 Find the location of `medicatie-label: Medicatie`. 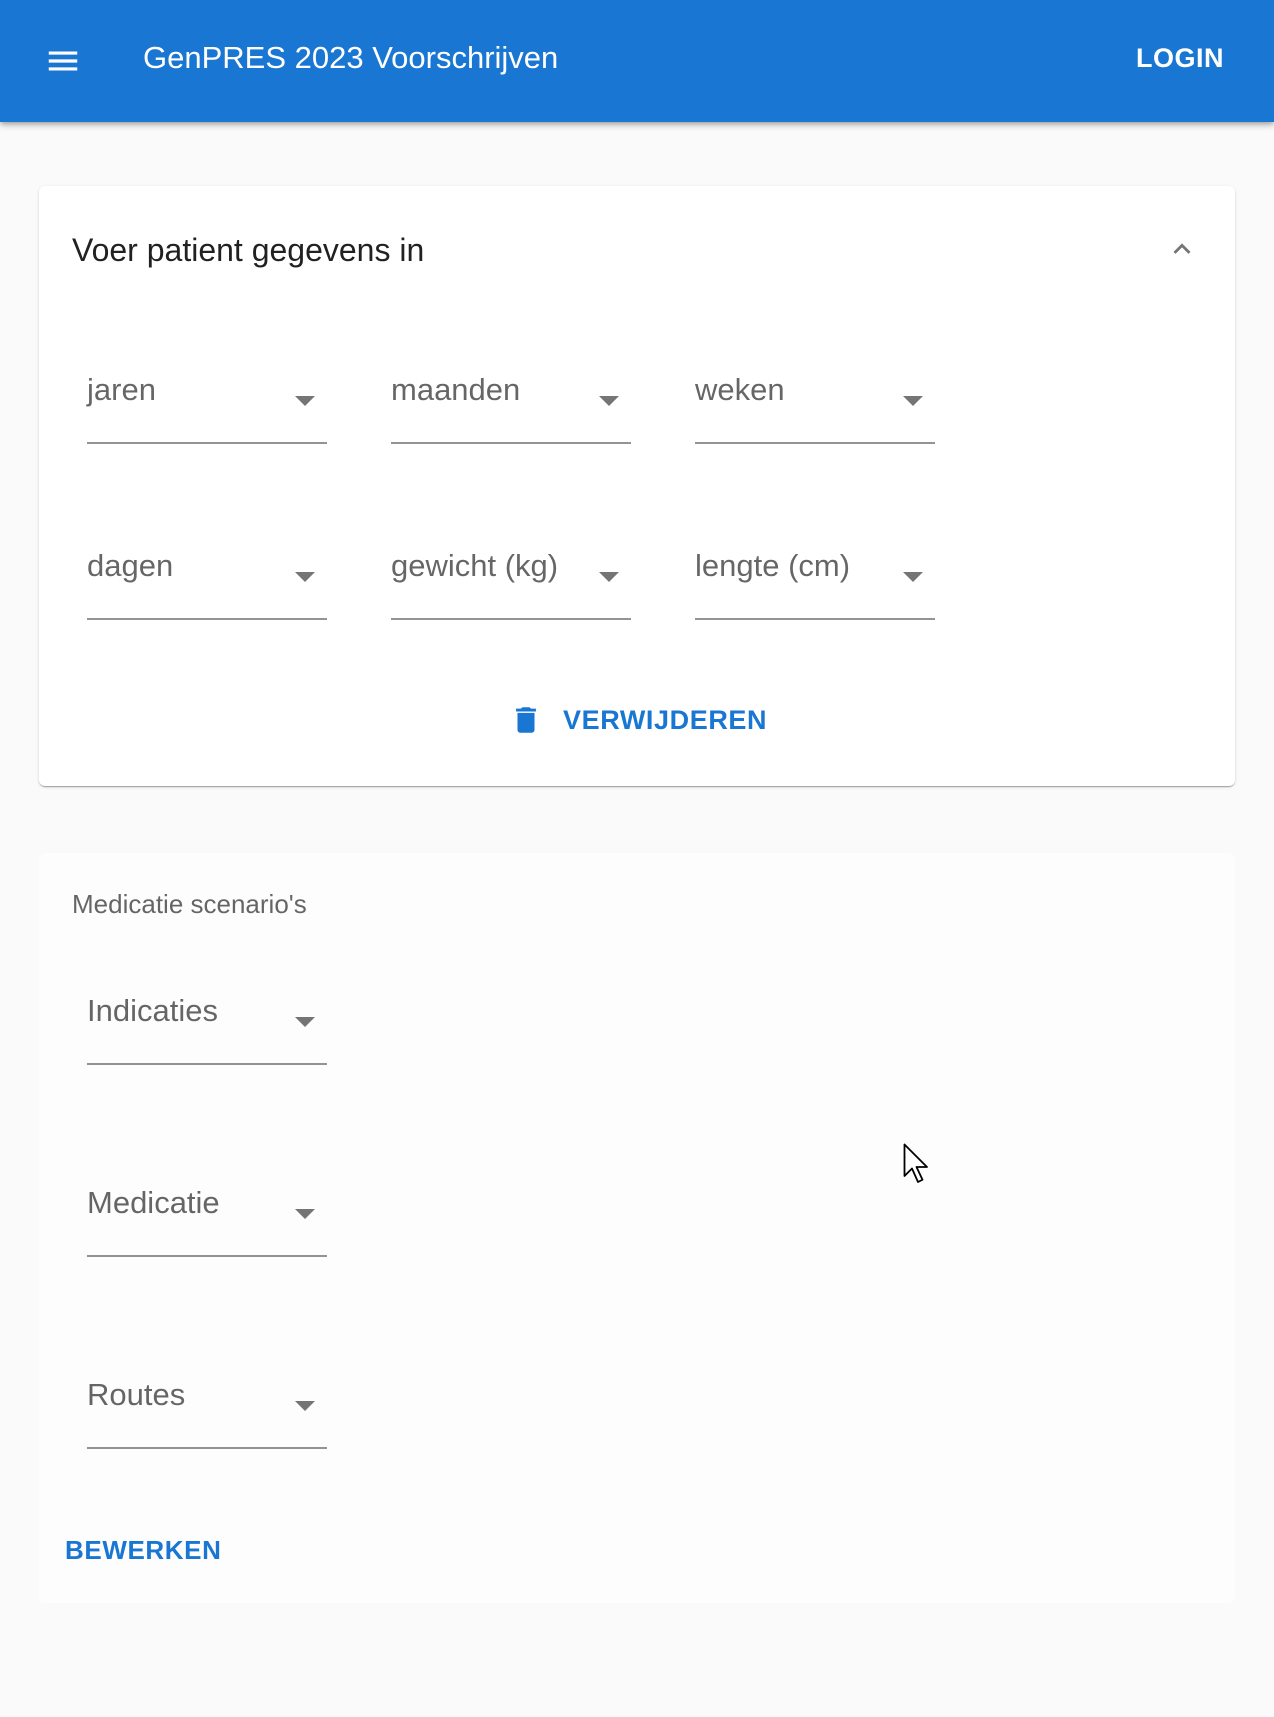

medicatie-label: Medicatie is located at coordinates (153, 1202).